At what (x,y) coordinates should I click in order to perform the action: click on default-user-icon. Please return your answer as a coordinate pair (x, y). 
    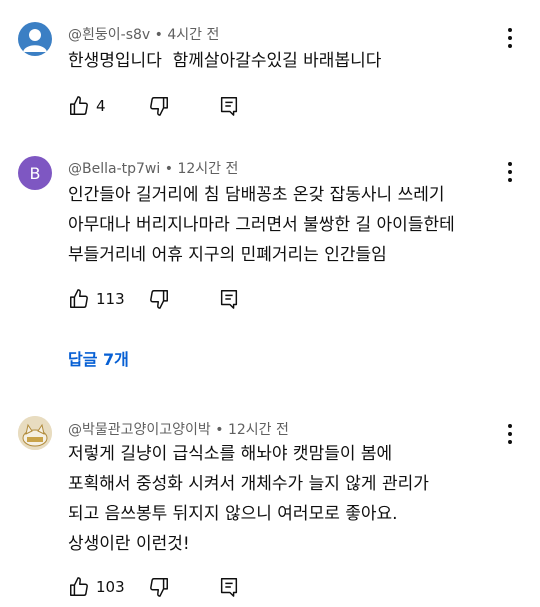
    Looking at the image, I should click on (35, 40).